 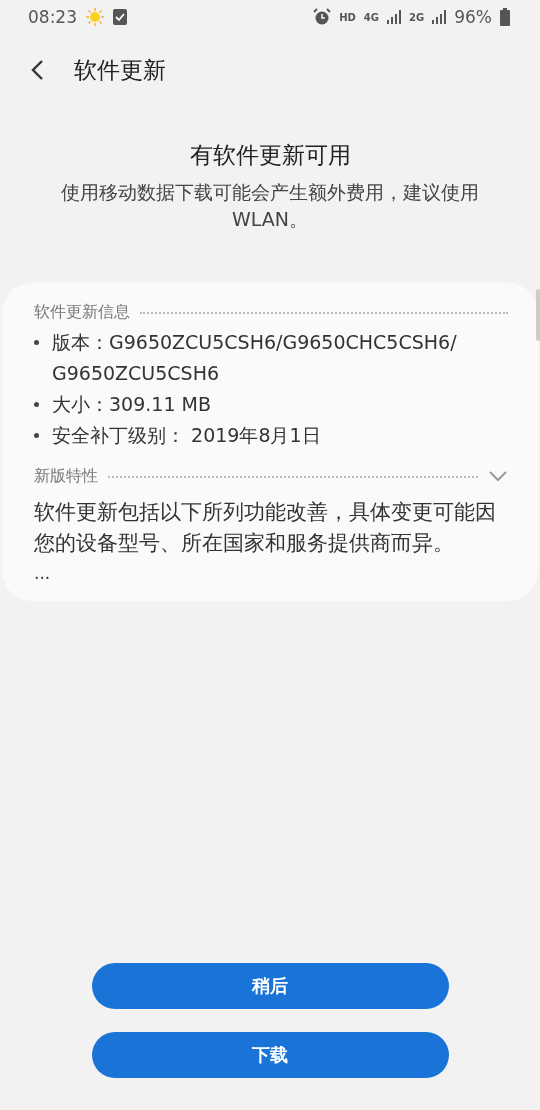 I want to click on notice-message: 使用移动数据下载可能会产生额外费用，建议使用 WLAN。, so click(x=270, y=206).